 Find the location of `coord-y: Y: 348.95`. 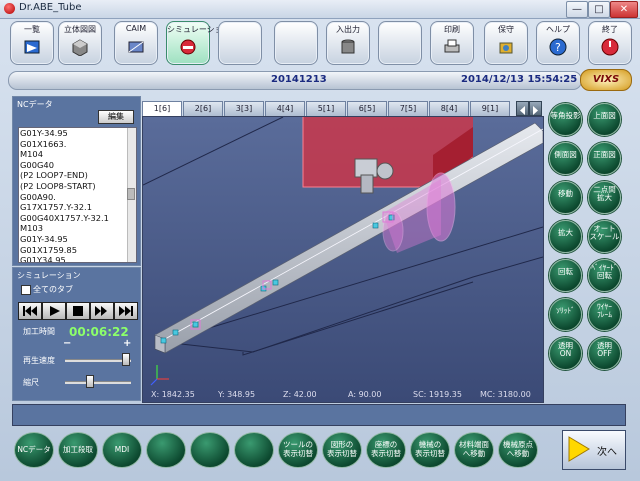

coord-y: Y: 348.95 is located at coordinates (237, 394).